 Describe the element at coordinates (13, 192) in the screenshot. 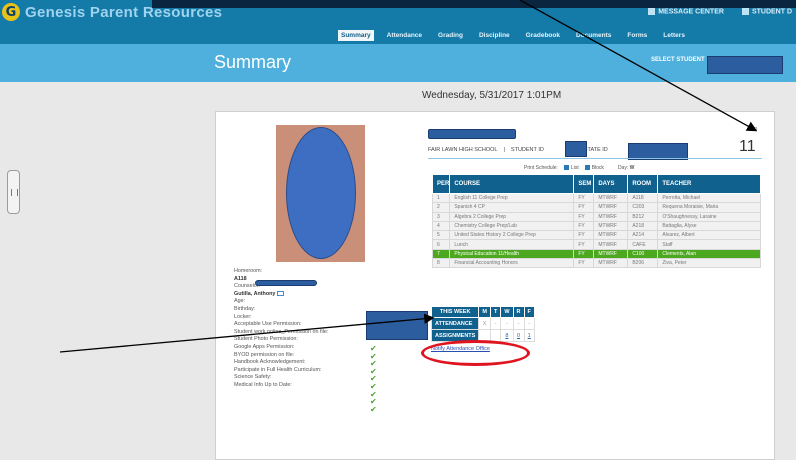

I see `sidebar-toggle-handle` at that location.